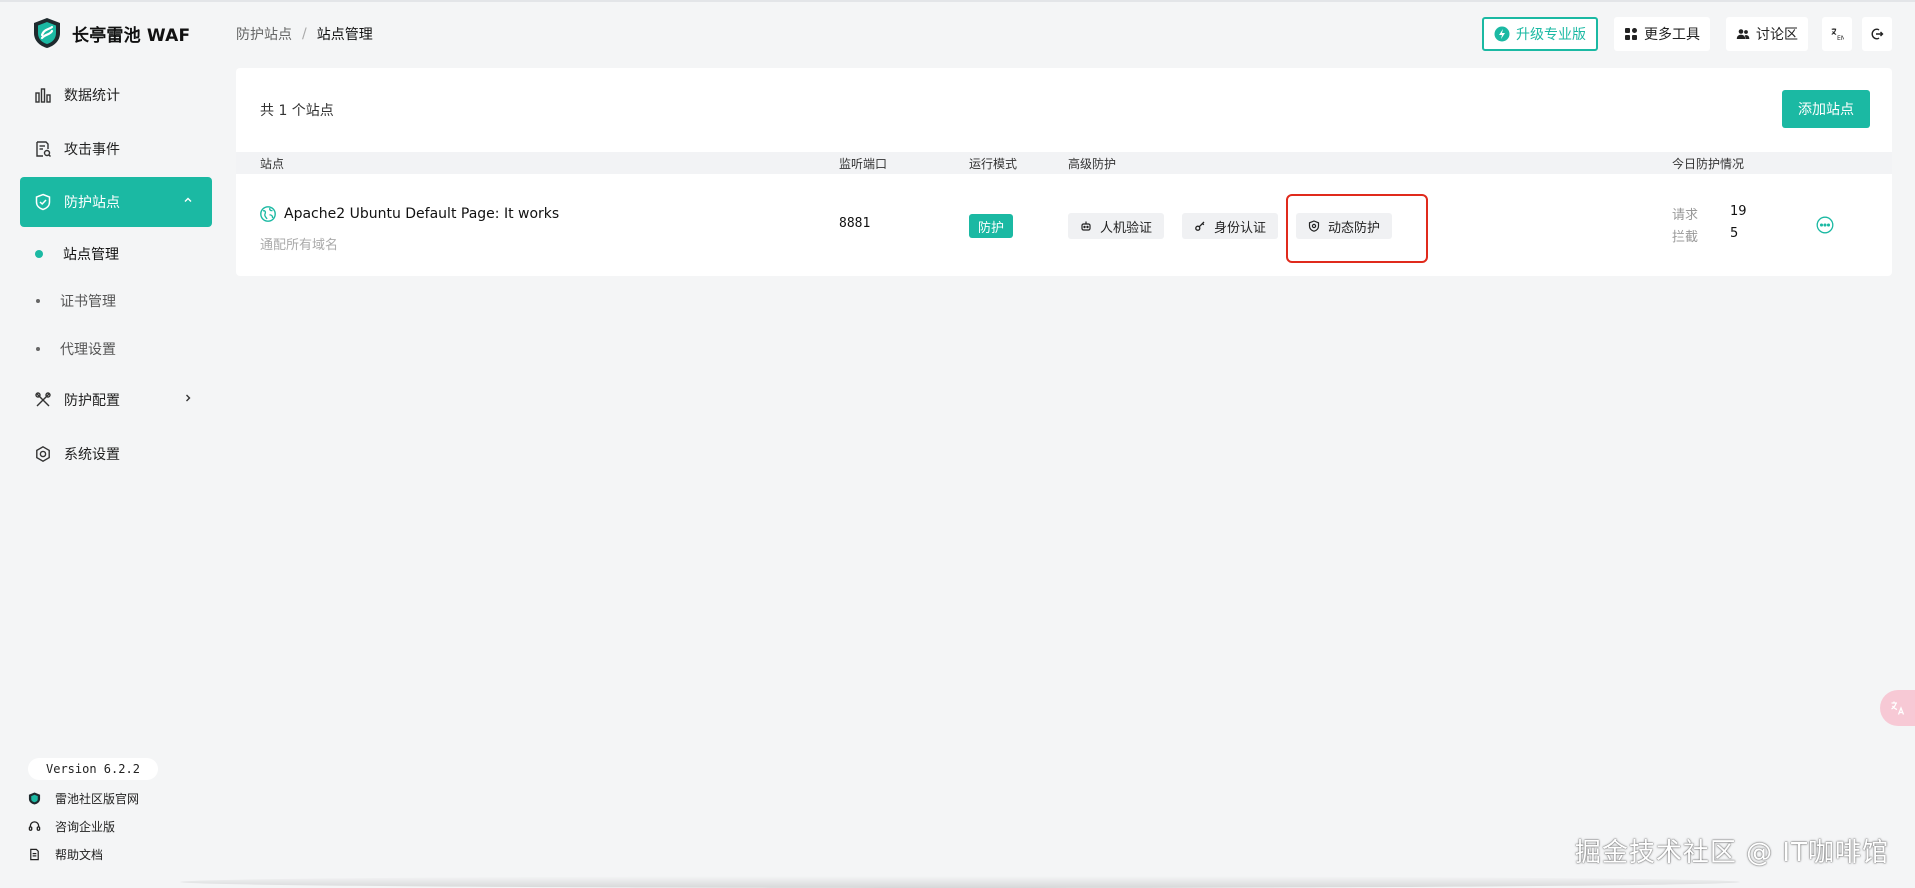 This screenshot has width=1915, height=888. What do you see at coordinates (1357, 228) in the screenshot?
I see `highlight-box` at bounding box center [1357, 228].